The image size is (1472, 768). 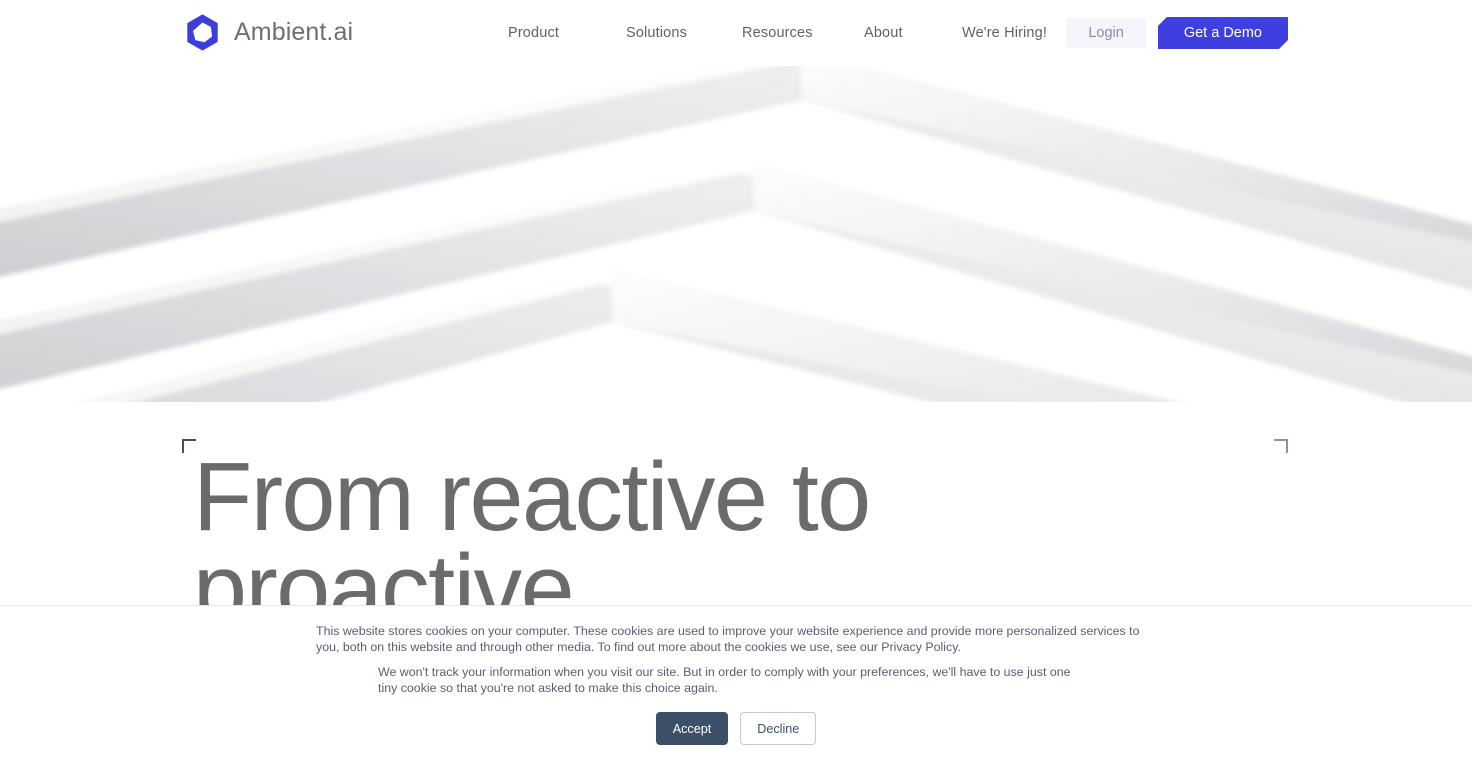 I want to click on nav-item-product: Product, so click(x=567, y=33).